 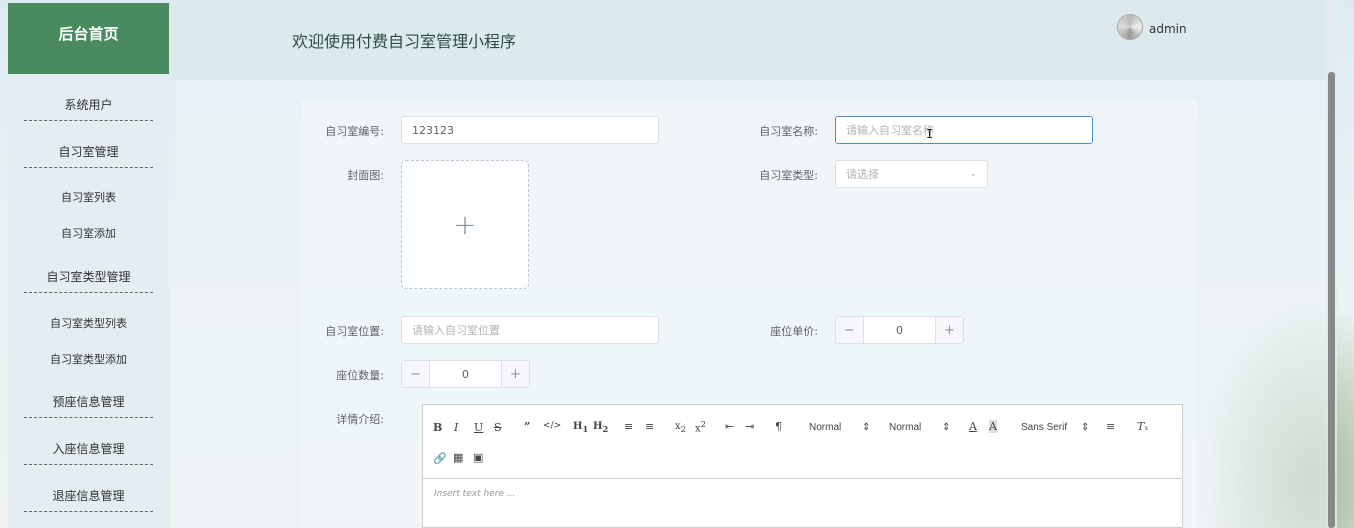 I want to click on font-select-value: Sans Serif, so click(x=1044, y=427).